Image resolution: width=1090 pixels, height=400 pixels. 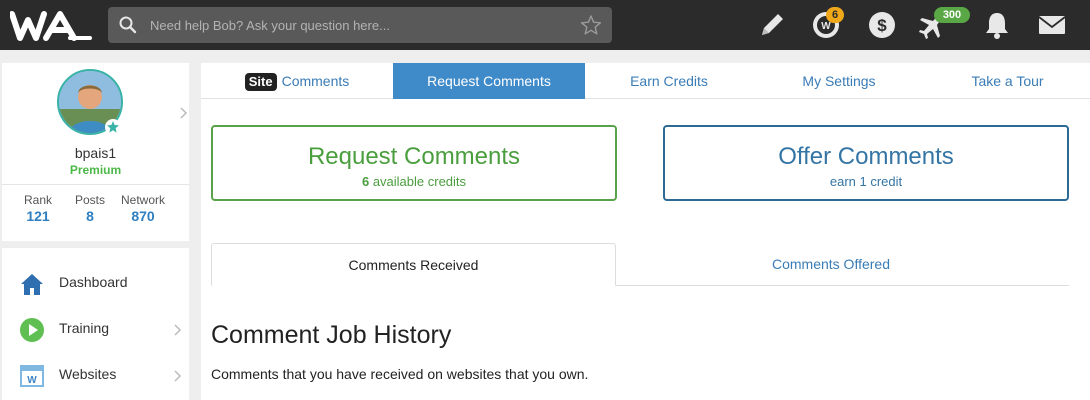 What do you see at coordinates (315, 81) in the screenshot?
I see `tab-label: Comments` at bounding box center [315, 81].